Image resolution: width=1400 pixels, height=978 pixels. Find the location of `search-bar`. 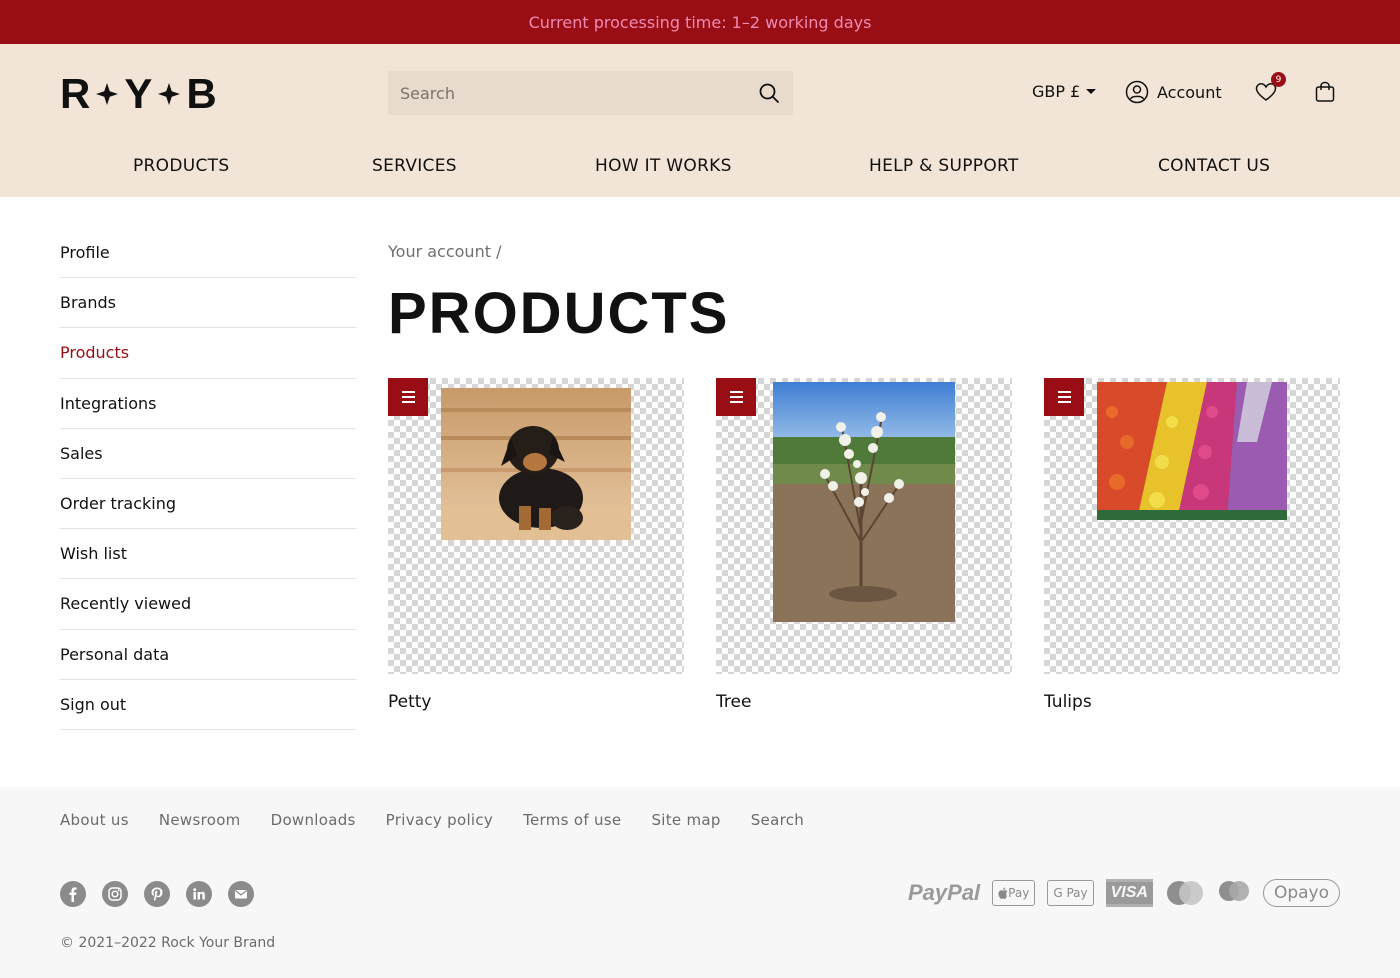

search-bar is located at coordinates (590, 93).